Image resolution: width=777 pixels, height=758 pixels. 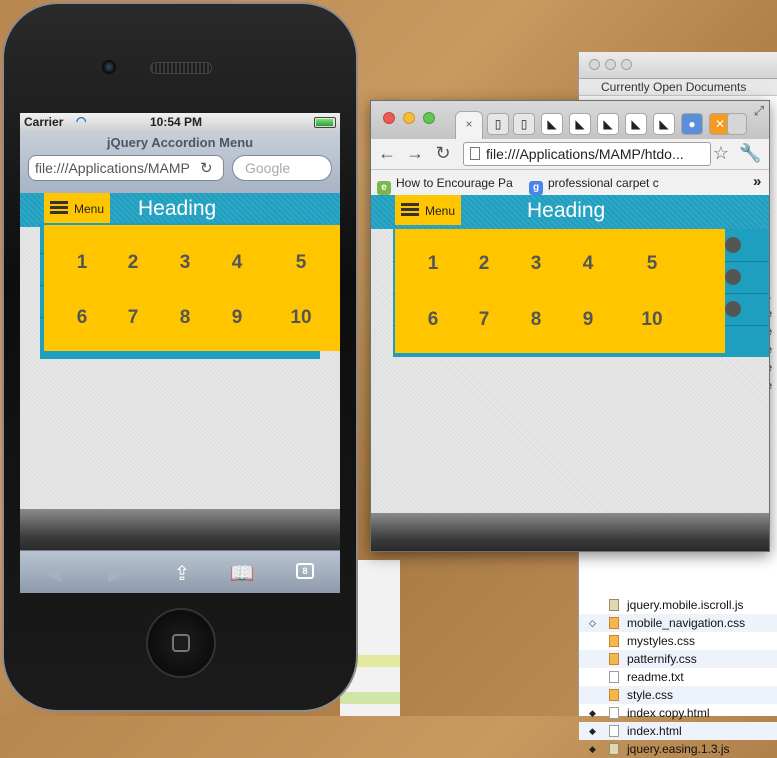 What do you see at coordinates (733, 245) in the screenshot?
I see `accordion-arrow-icon` at bounding box center [733, 245].